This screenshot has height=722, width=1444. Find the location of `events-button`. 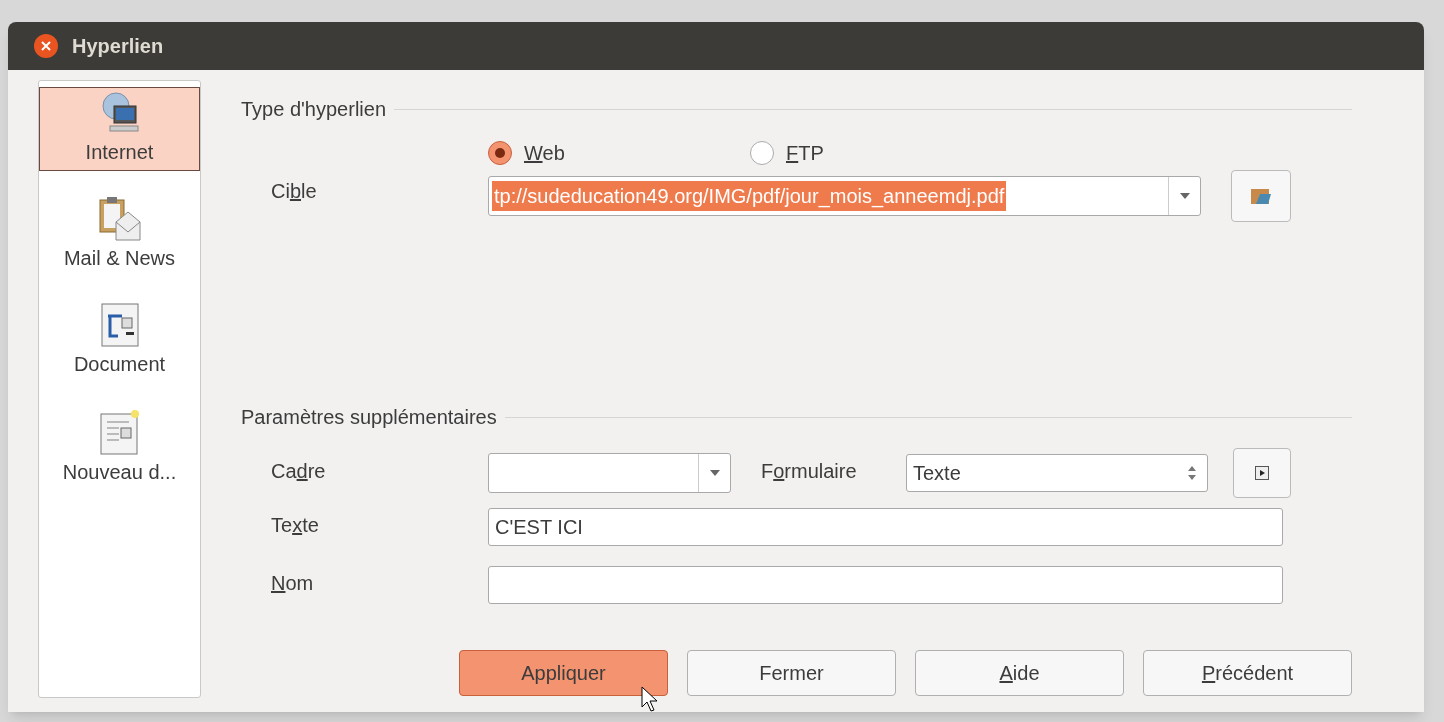

events-button is located at coordinates (1262, 473).